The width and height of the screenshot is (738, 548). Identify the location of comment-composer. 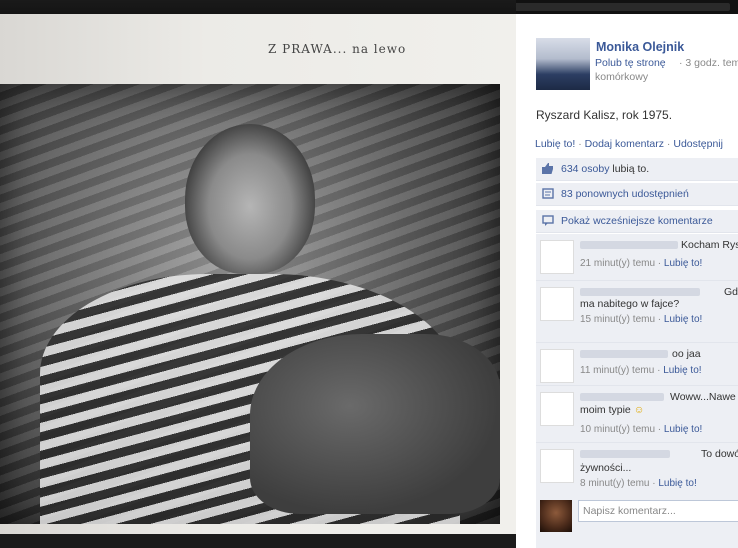
(637, 521).